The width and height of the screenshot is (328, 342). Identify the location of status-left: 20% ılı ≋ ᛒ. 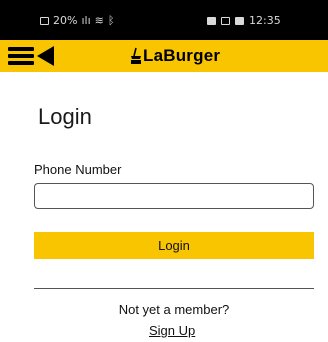
(77, 20).